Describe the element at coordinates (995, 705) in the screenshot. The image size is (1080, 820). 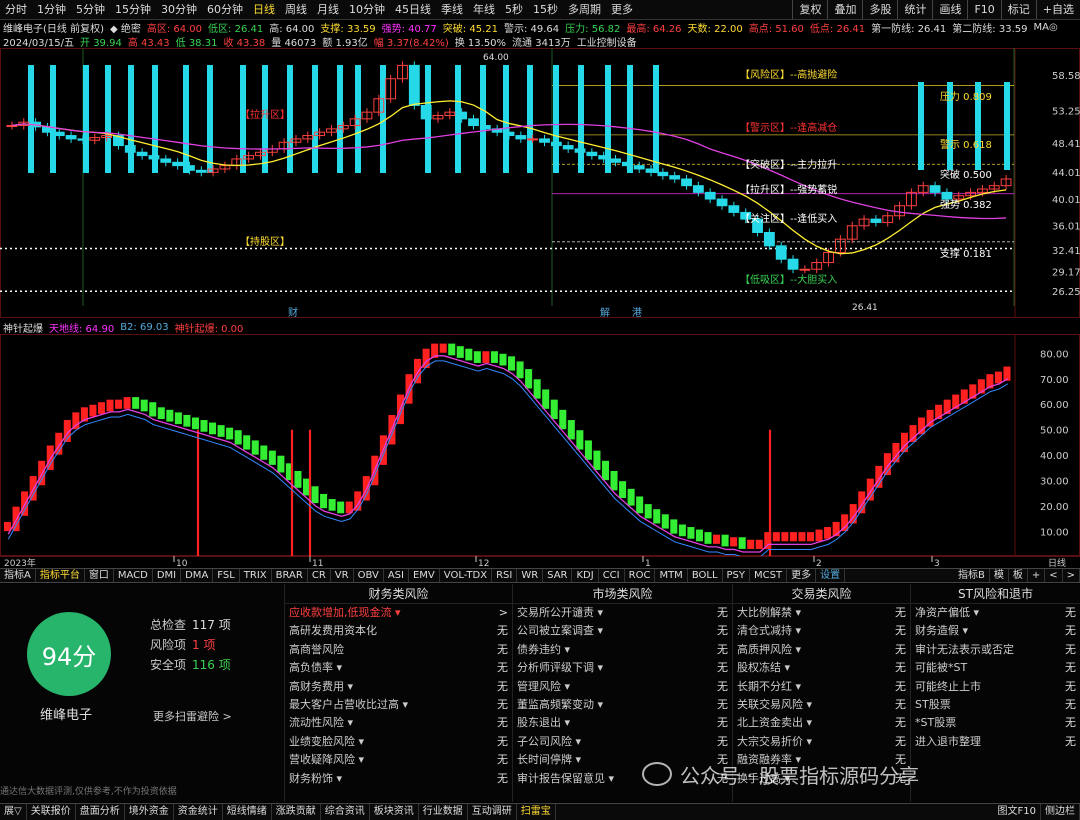
I see `risk-row: ST股票 无` at that location.